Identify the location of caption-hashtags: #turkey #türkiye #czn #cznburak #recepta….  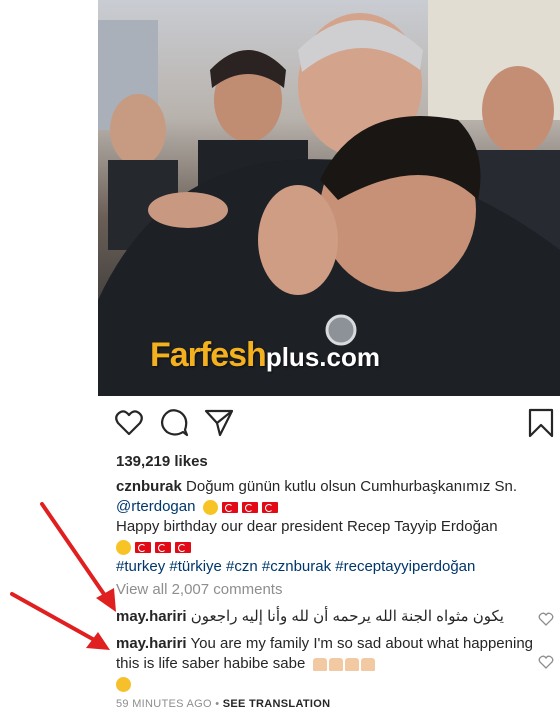
(295, 566).